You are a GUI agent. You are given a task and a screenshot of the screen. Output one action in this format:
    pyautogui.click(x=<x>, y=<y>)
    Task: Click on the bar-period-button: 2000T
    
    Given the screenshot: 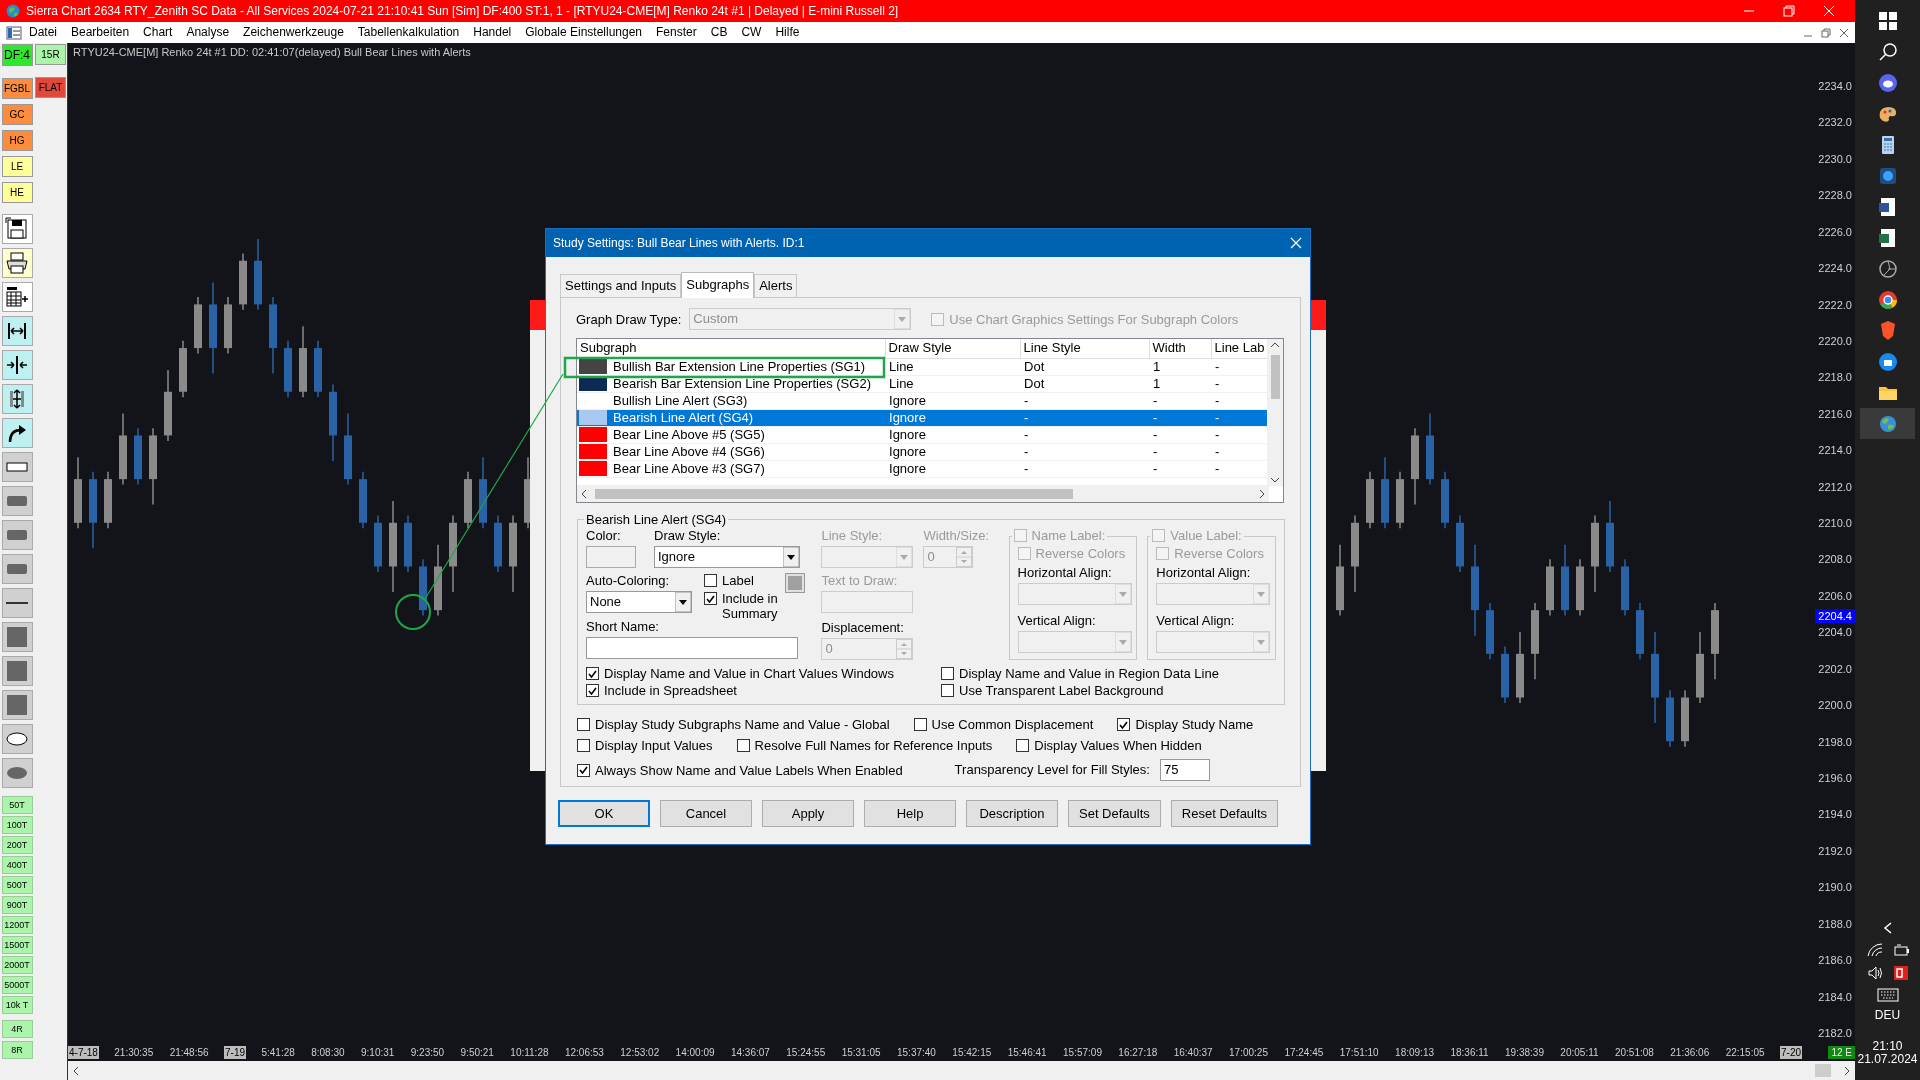 What is the action you would take?
    pyautogui.click(x=17, y=965)
    